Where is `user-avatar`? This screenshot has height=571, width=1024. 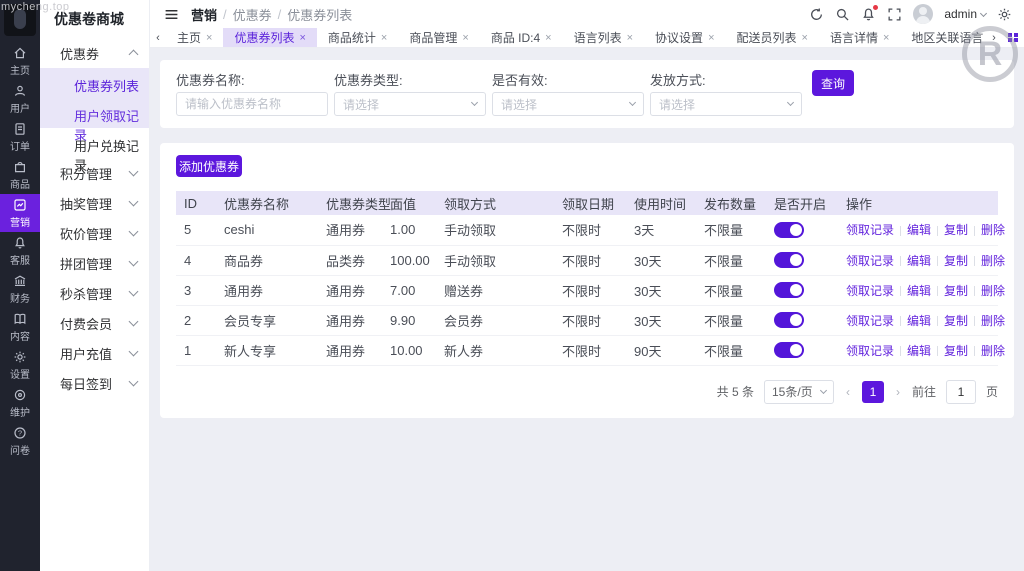 user-avatar is located at coordinates (923, 14).